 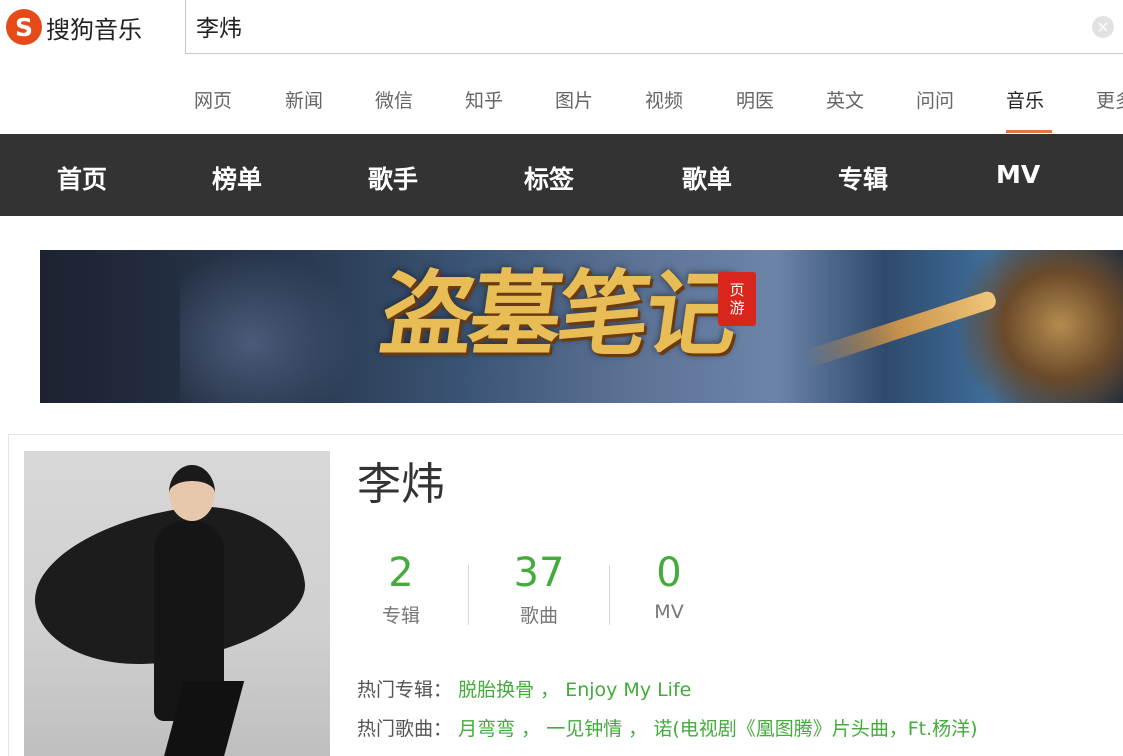 What do you see at coordinates (237, 178) in the screenshot?
I see `nav-charts: 榜单` at bounding box center [237, 178].